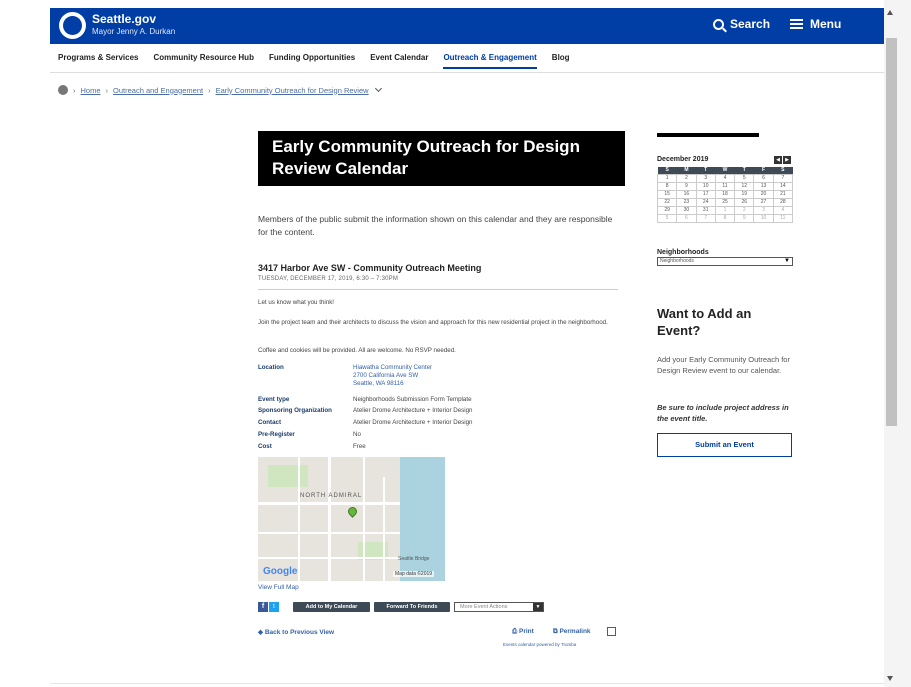 This screenshot has width=911, height=687. I want to click on nav-item-programs: Programs & Services, so click(98, 61).